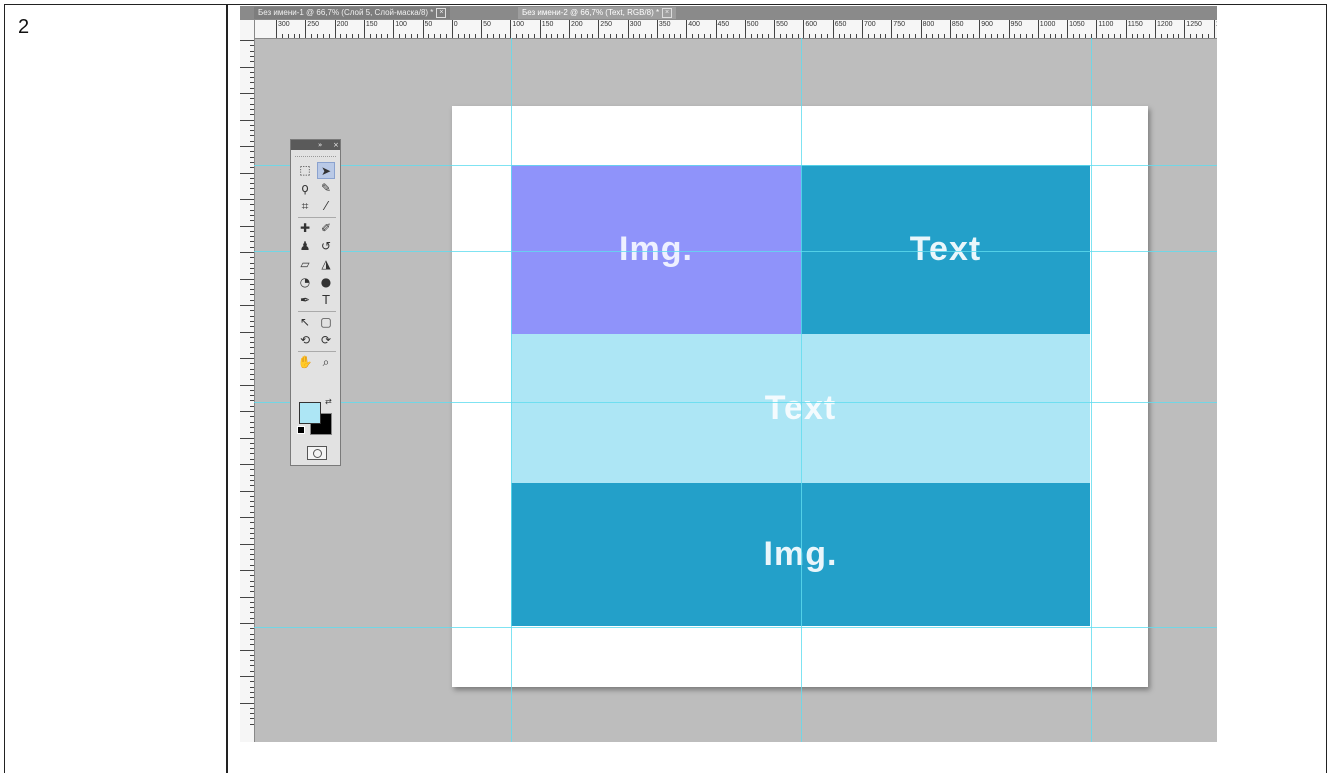  I want to click on canvas-block-text: Text, so click(945, 249).